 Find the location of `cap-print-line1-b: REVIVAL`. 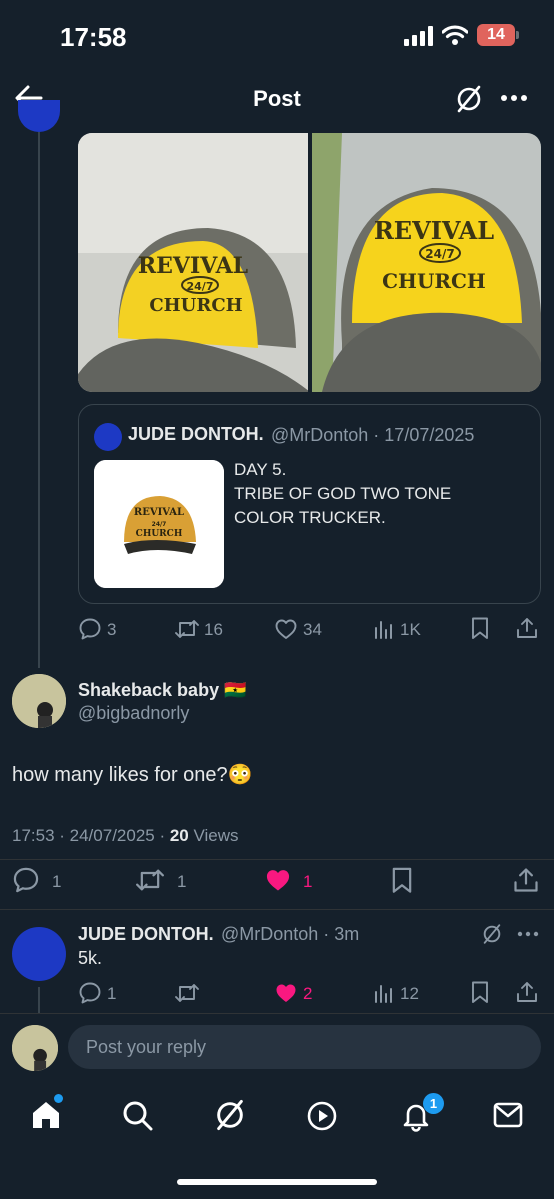

cap-print-line1-b: REVIVAL is located at coordinates (434, 230).